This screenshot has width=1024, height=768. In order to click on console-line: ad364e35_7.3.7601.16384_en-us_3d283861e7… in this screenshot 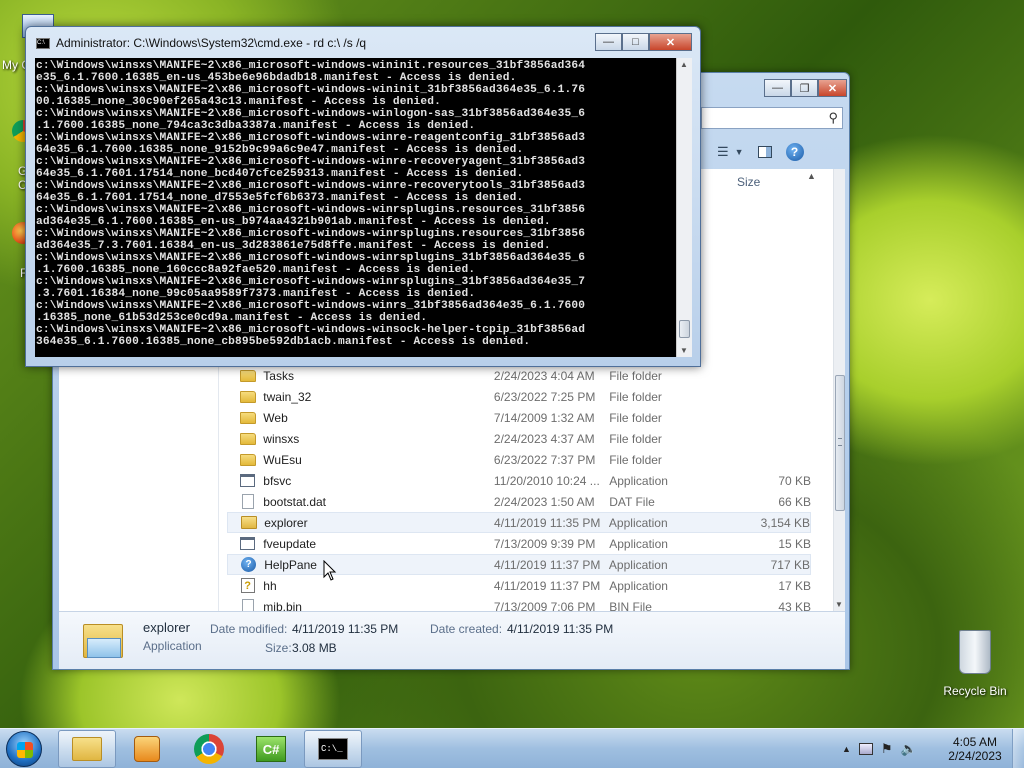, I will do `click(293, 246)`.